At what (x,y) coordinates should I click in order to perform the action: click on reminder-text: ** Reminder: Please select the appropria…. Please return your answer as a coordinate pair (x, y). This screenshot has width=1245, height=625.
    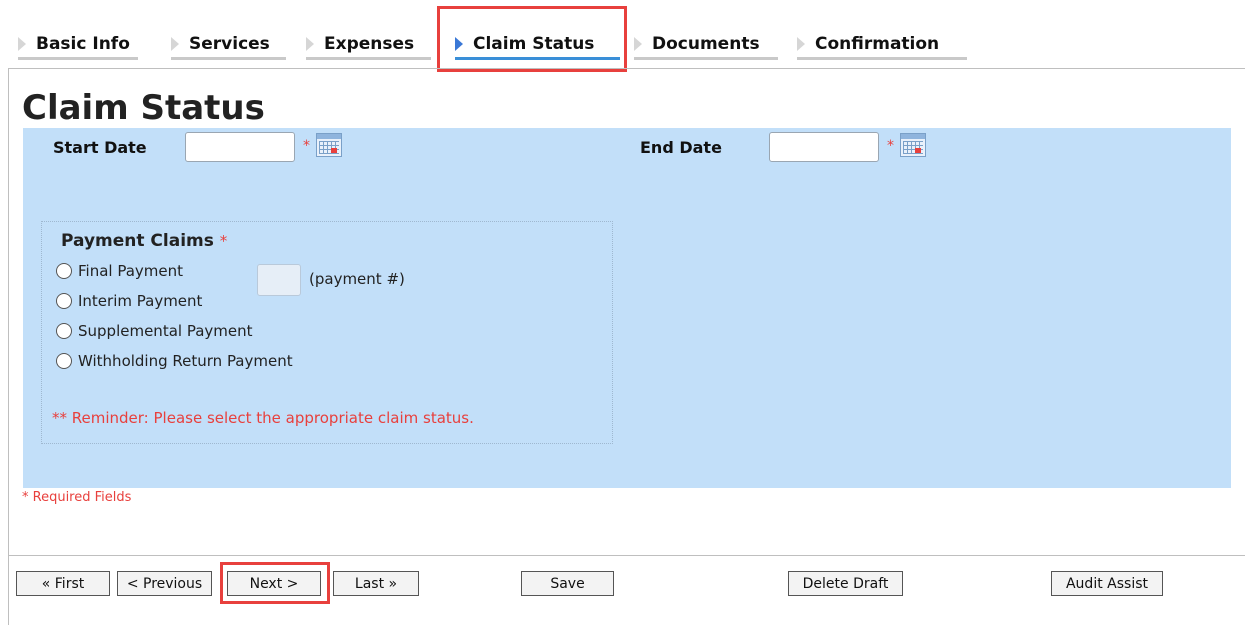
    Looking at the image, I should click on (263, 418).